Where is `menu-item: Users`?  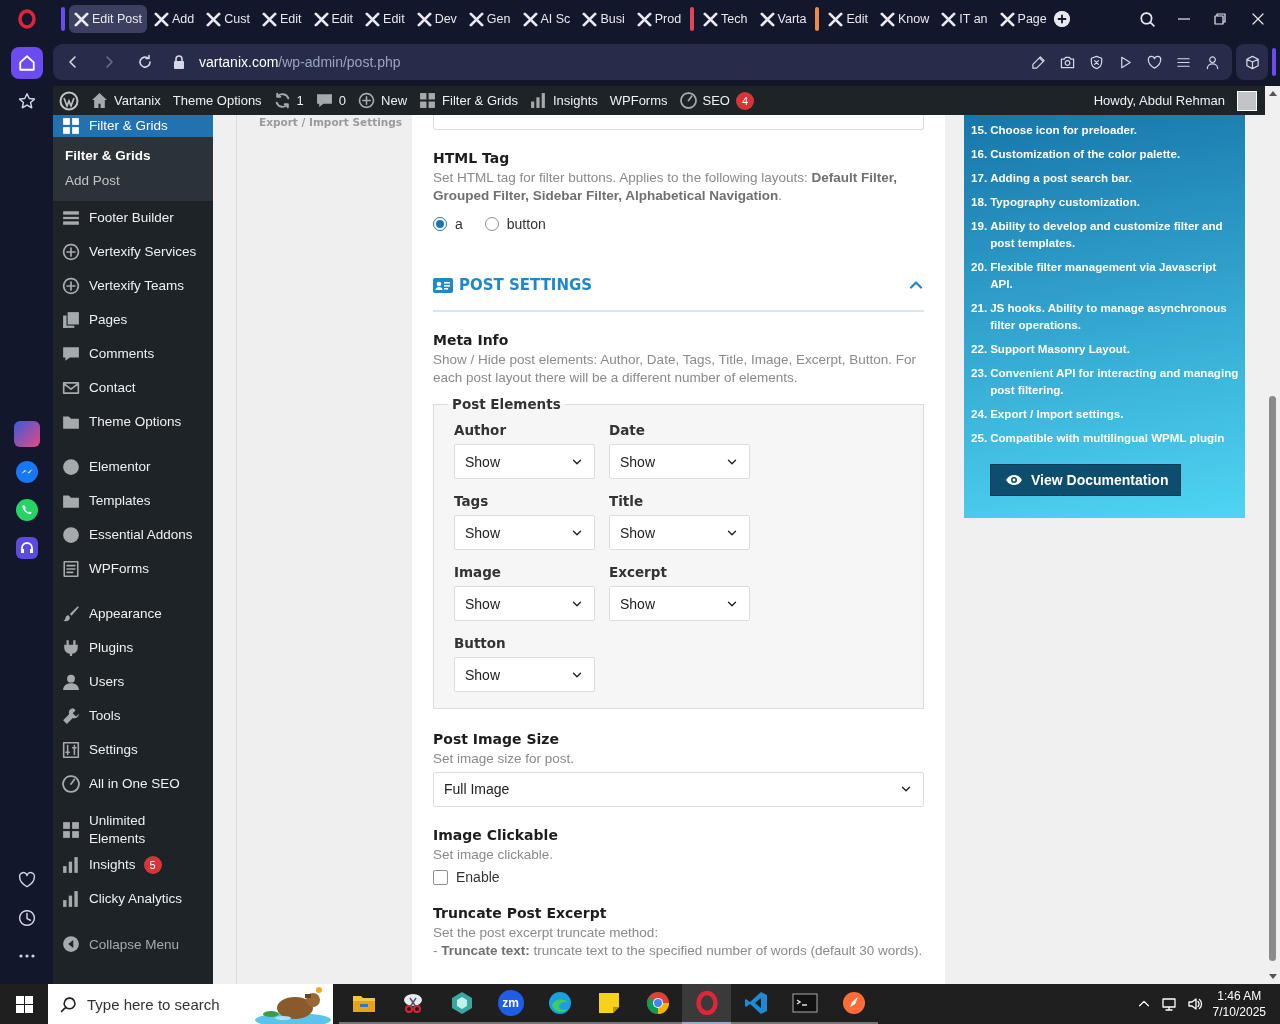 menu-item: Users is located at coordinates (133, 682).